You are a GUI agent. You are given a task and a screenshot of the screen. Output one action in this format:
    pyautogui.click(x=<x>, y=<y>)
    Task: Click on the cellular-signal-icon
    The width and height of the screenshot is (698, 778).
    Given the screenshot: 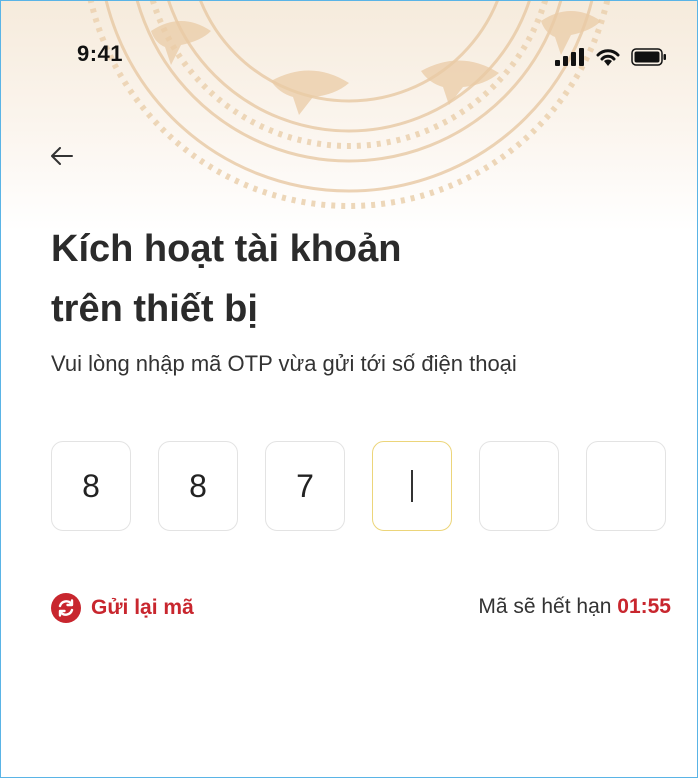 What is the action you would take?
    pyautogui.click(x=569, y=57)
    